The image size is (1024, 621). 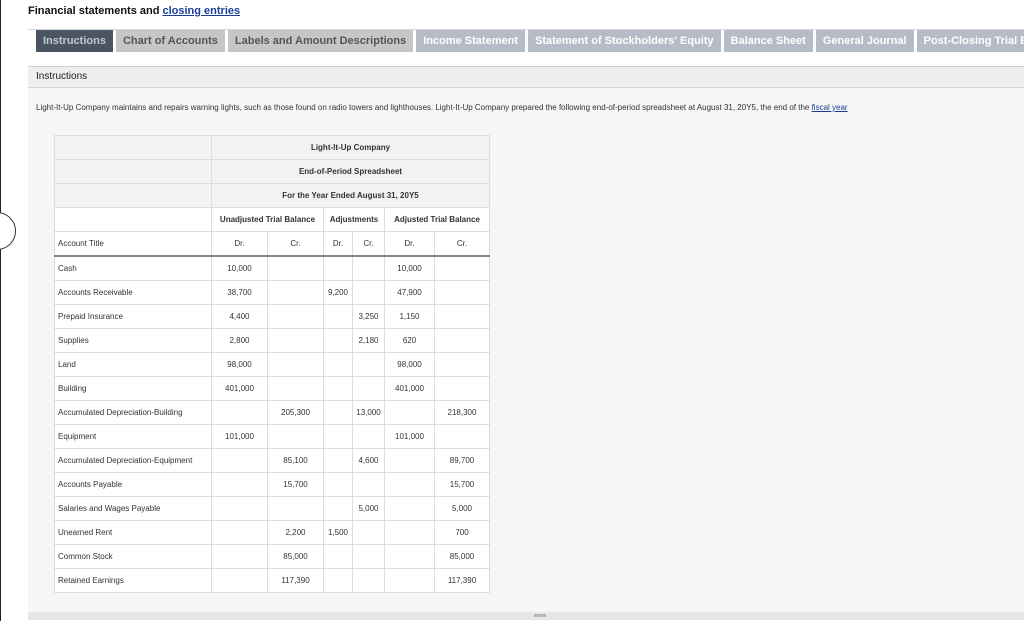 I want to click on scrollbar-thumb, so click(x=540, y=615).